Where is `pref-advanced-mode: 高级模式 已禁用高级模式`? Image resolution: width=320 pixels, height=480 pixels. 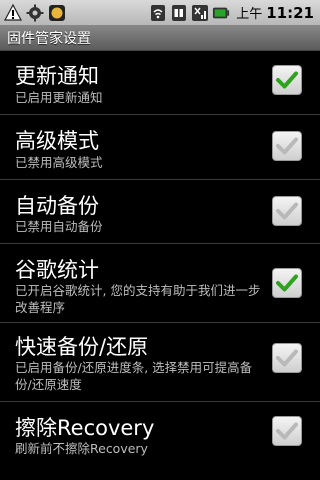
pref-advanced-mode: 高级模式 已禁用高级模式 is located at coordinates (160, 147).